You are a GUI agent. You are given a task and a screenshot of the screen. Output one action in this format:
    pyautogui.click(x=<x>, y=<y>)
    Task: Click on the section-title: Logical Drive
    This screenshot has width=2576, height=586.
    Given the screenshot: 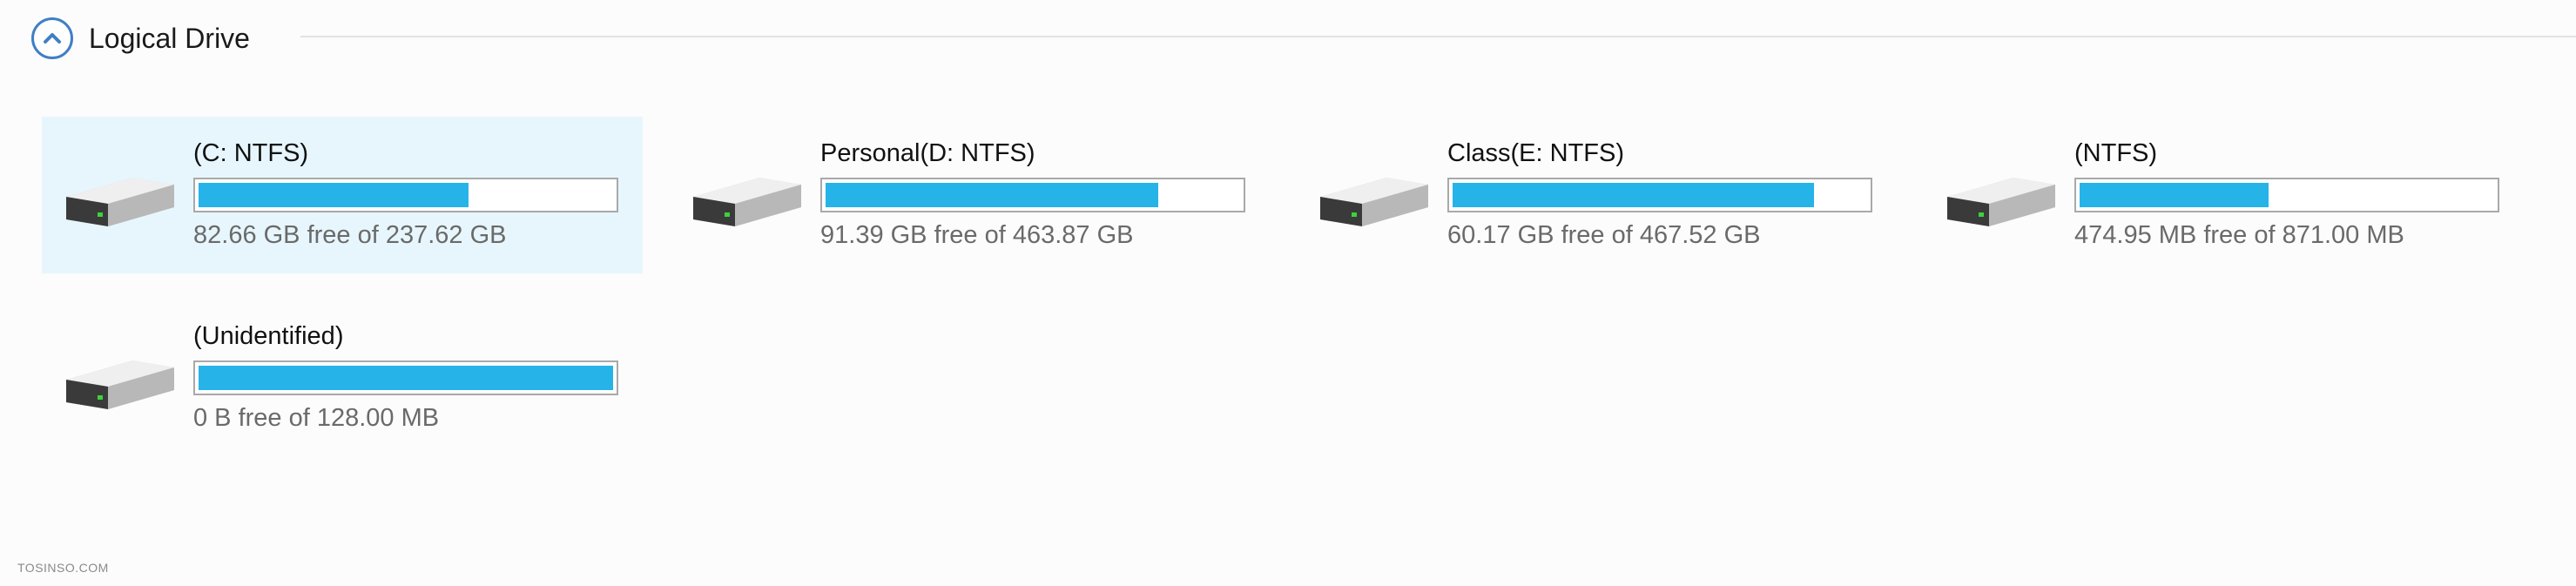 What is the action you would take?
    pyautogui.click(x=169, y=38)
    